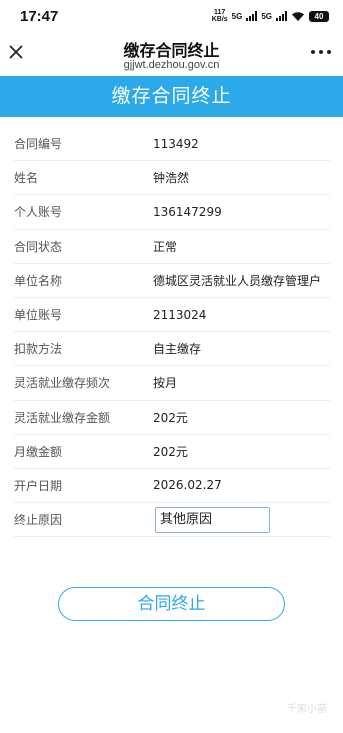 This screenshot has height=733, width=343. What do you see at coordinates (219, 19) in the screenshot?
I see `network-speed-unit: KB/s` at bounding box center [219, 19].